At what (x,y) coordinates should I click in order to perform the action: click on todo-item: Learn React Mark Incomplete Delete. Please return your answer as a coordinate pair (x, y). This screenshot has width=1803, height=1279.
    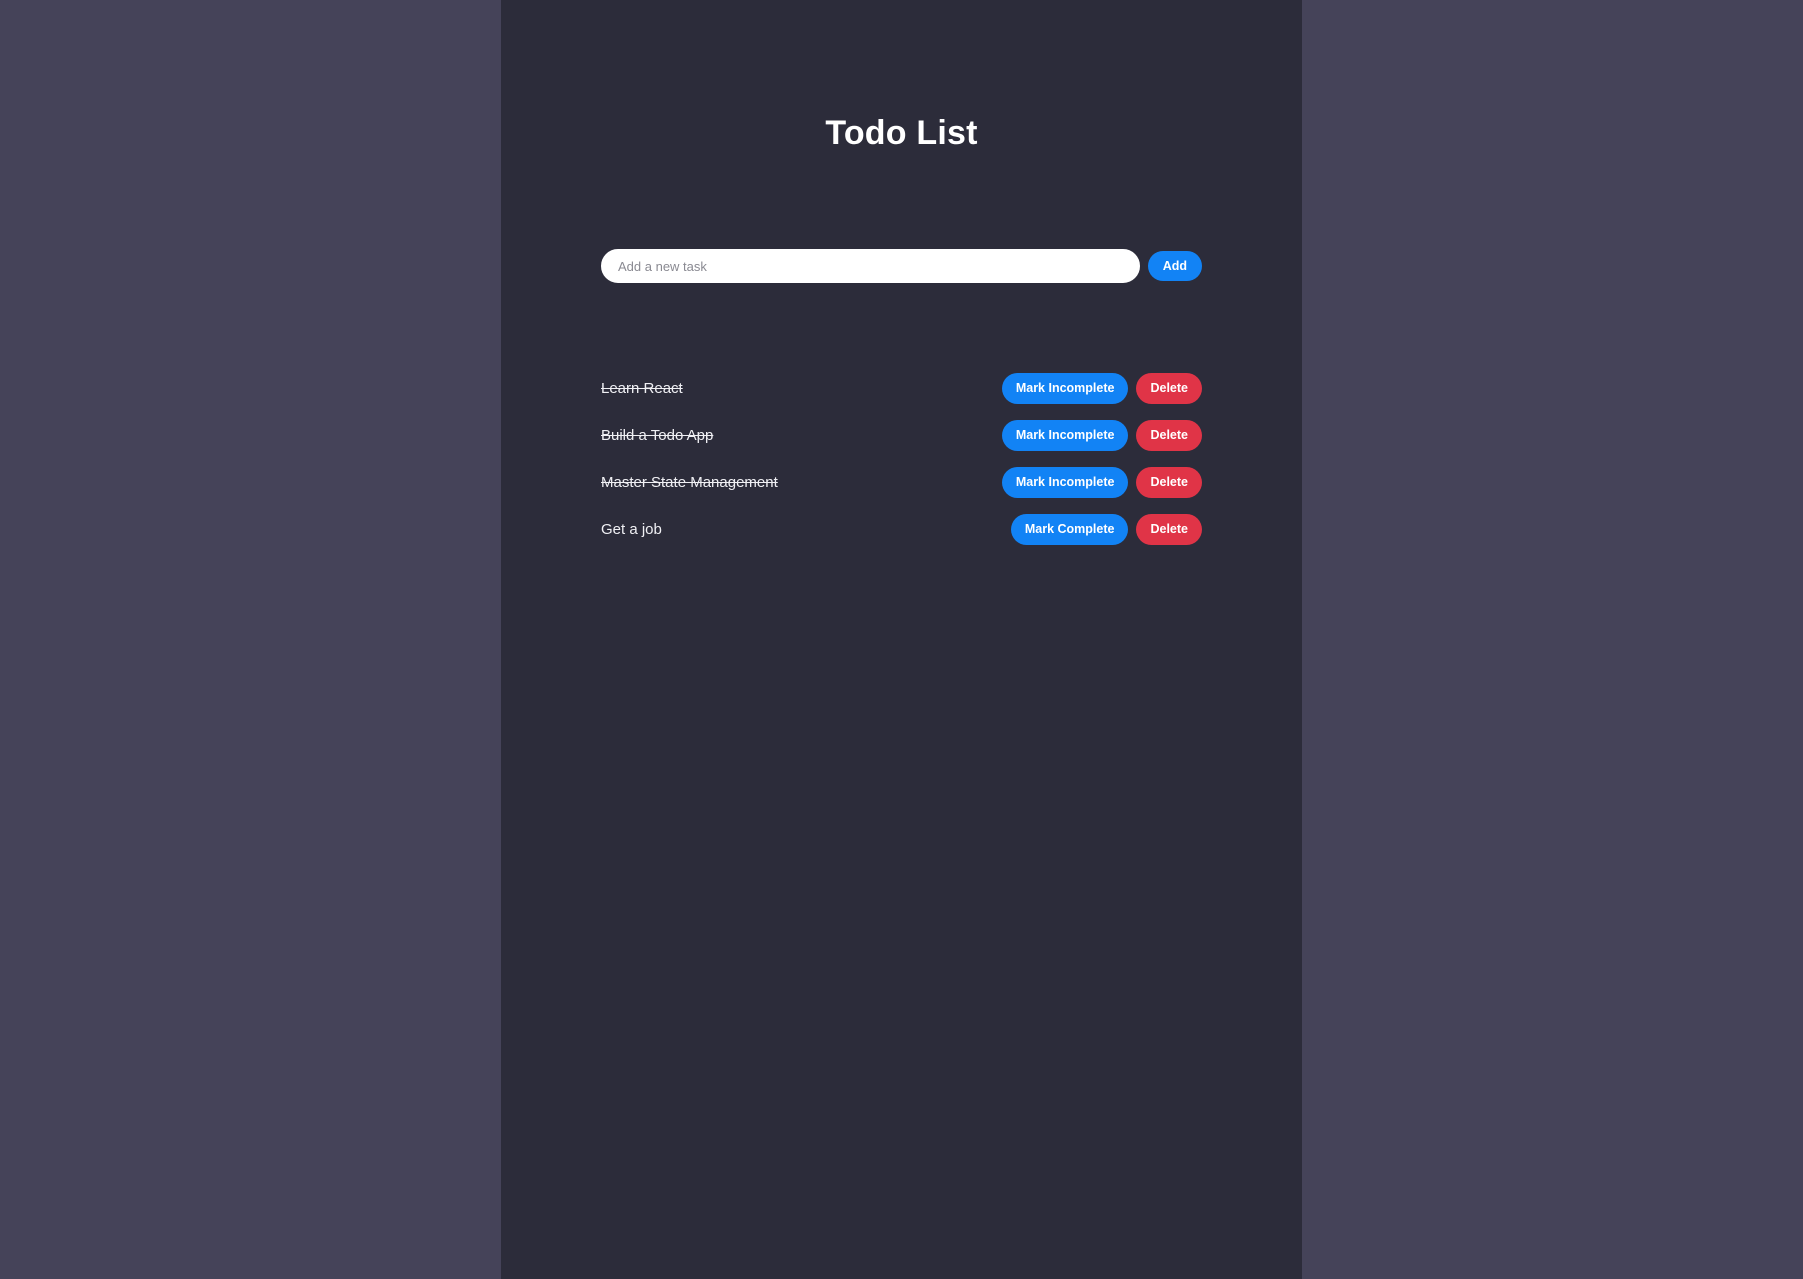
    Looking at the image, I should click on (901, 388).